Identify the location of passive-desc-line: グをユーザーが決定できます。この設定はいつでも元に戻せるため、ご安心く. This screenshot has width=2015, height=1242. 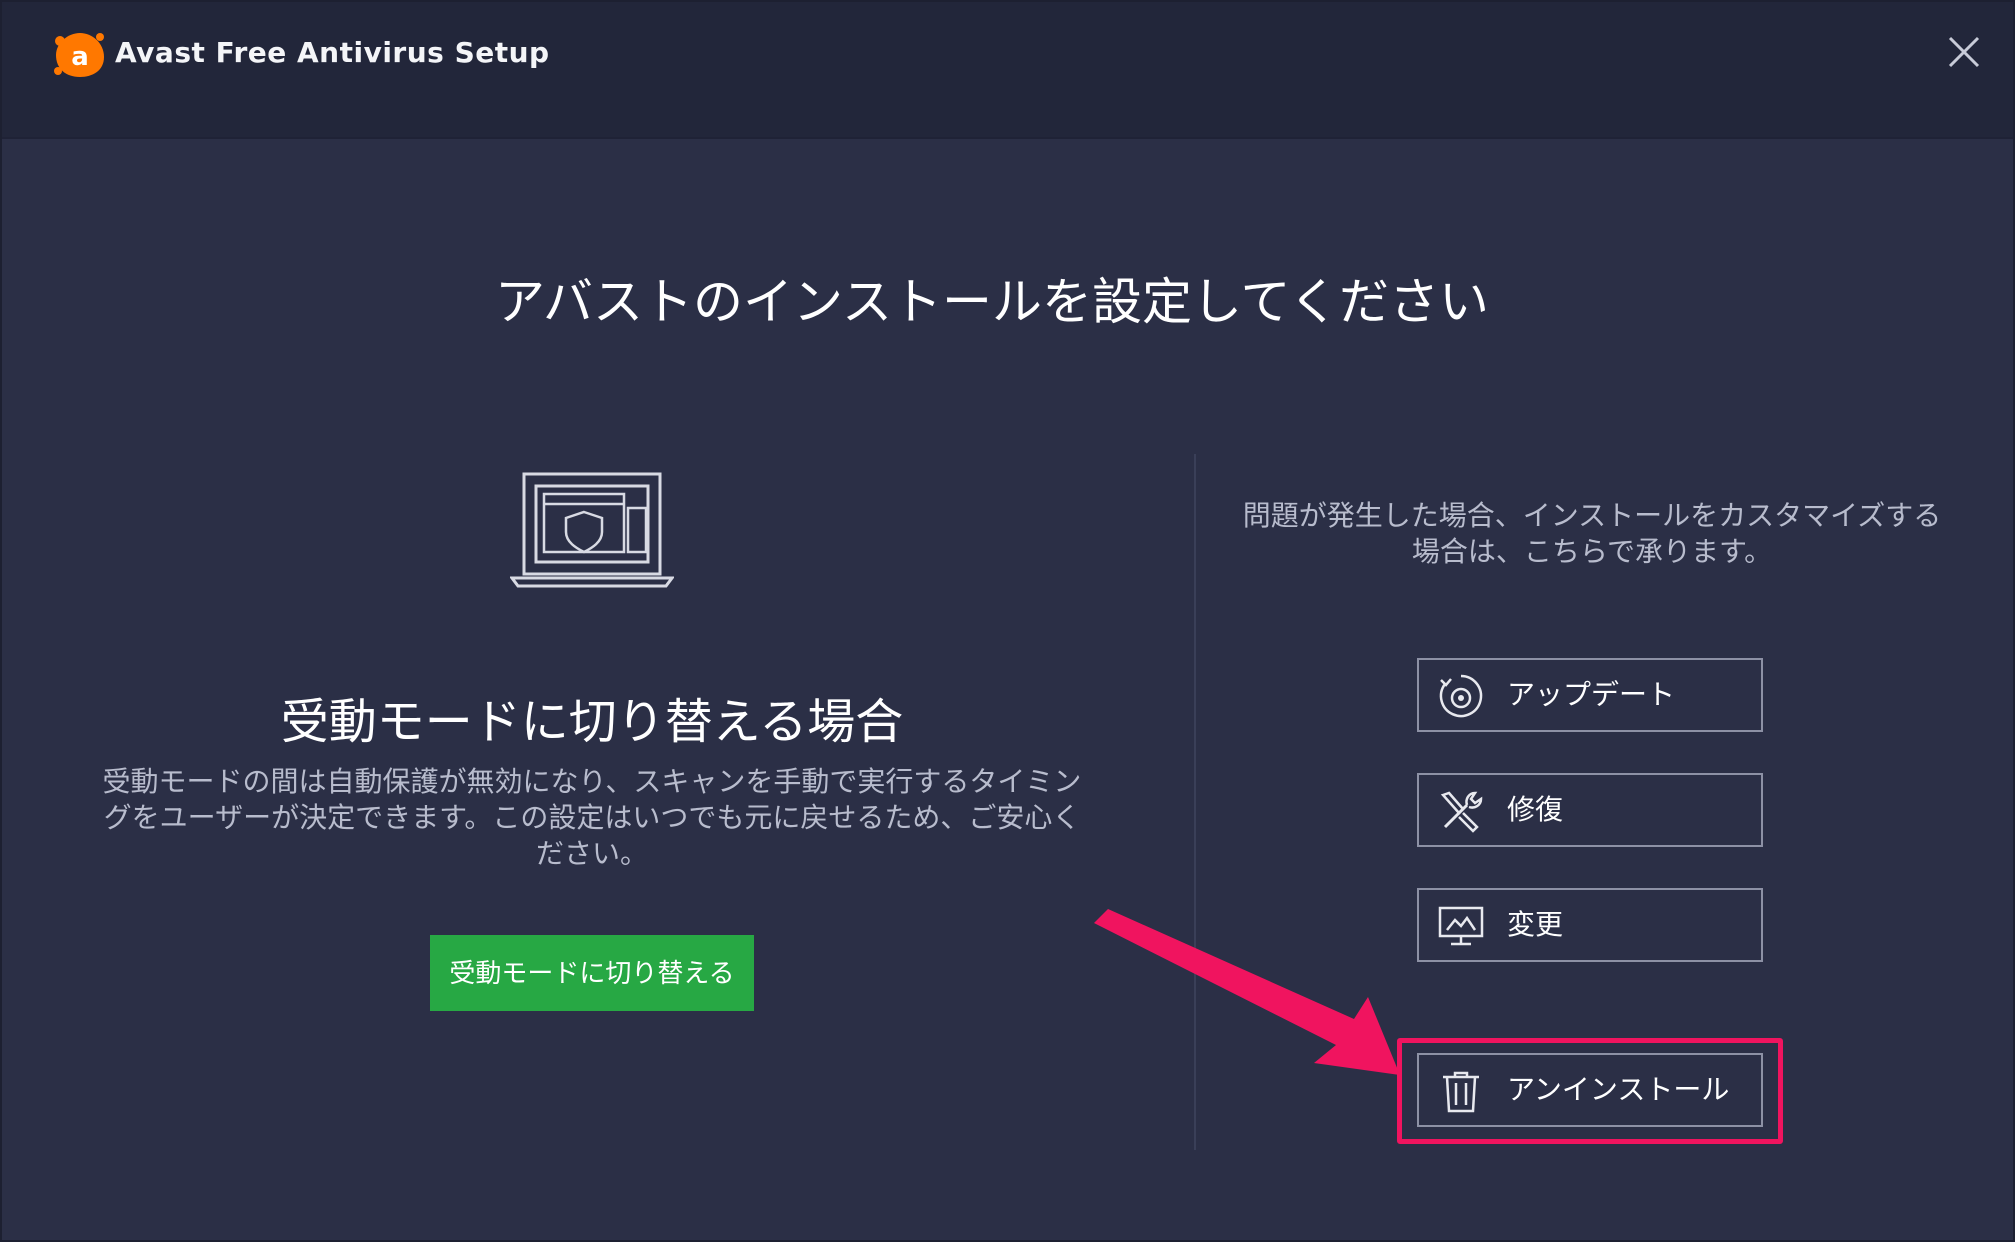
(592, 817).